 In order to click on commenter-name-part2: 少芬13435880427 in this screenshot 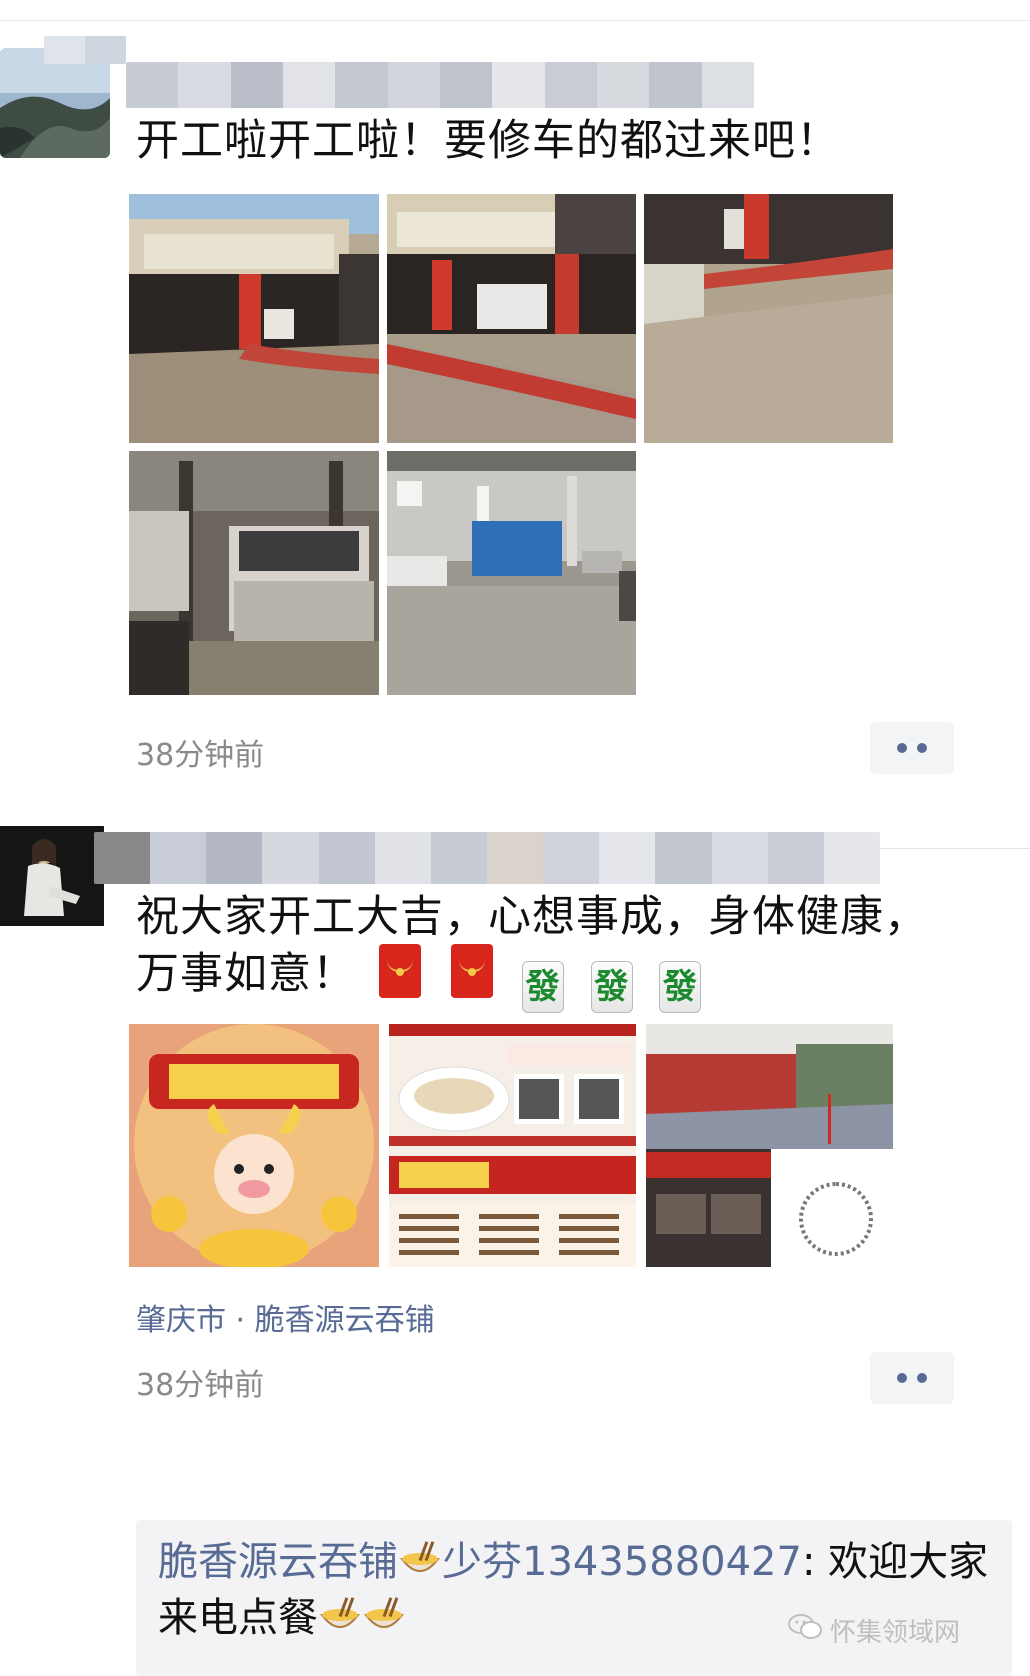, I will do `click(622, 1562)`.